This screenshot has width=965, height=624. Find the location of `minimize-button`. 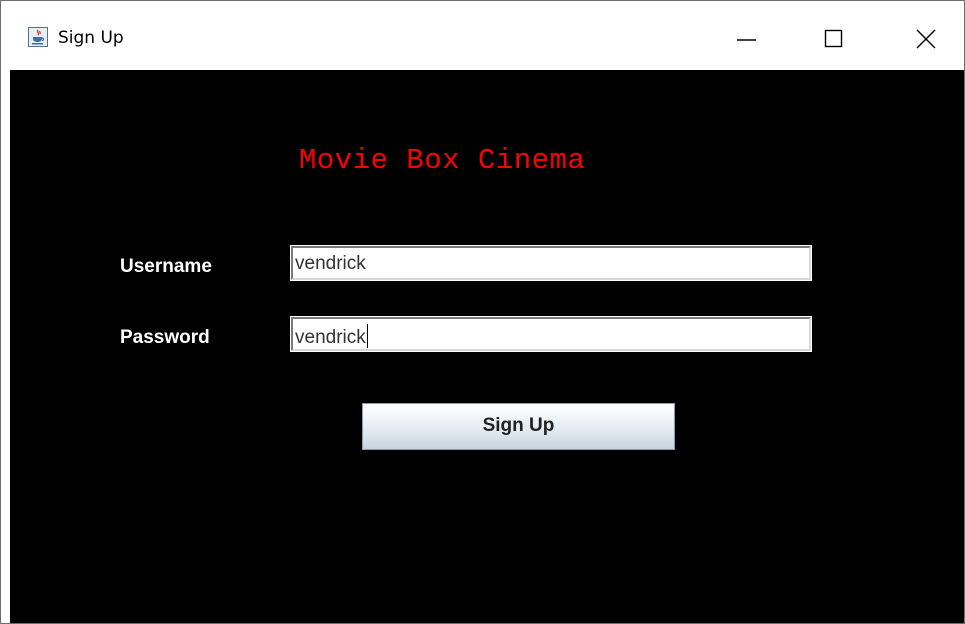

minimize-button is located at coordinates (744, 34).